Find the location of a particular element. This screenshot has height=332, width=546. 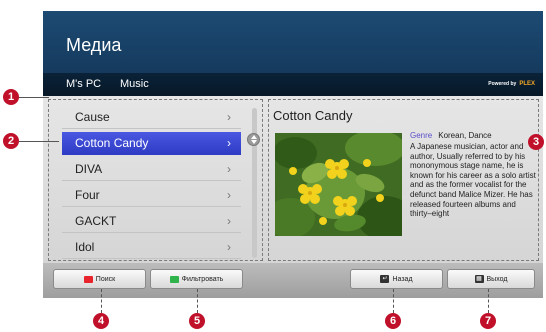

list-item: Cause › is located at coordinates (151, 117).